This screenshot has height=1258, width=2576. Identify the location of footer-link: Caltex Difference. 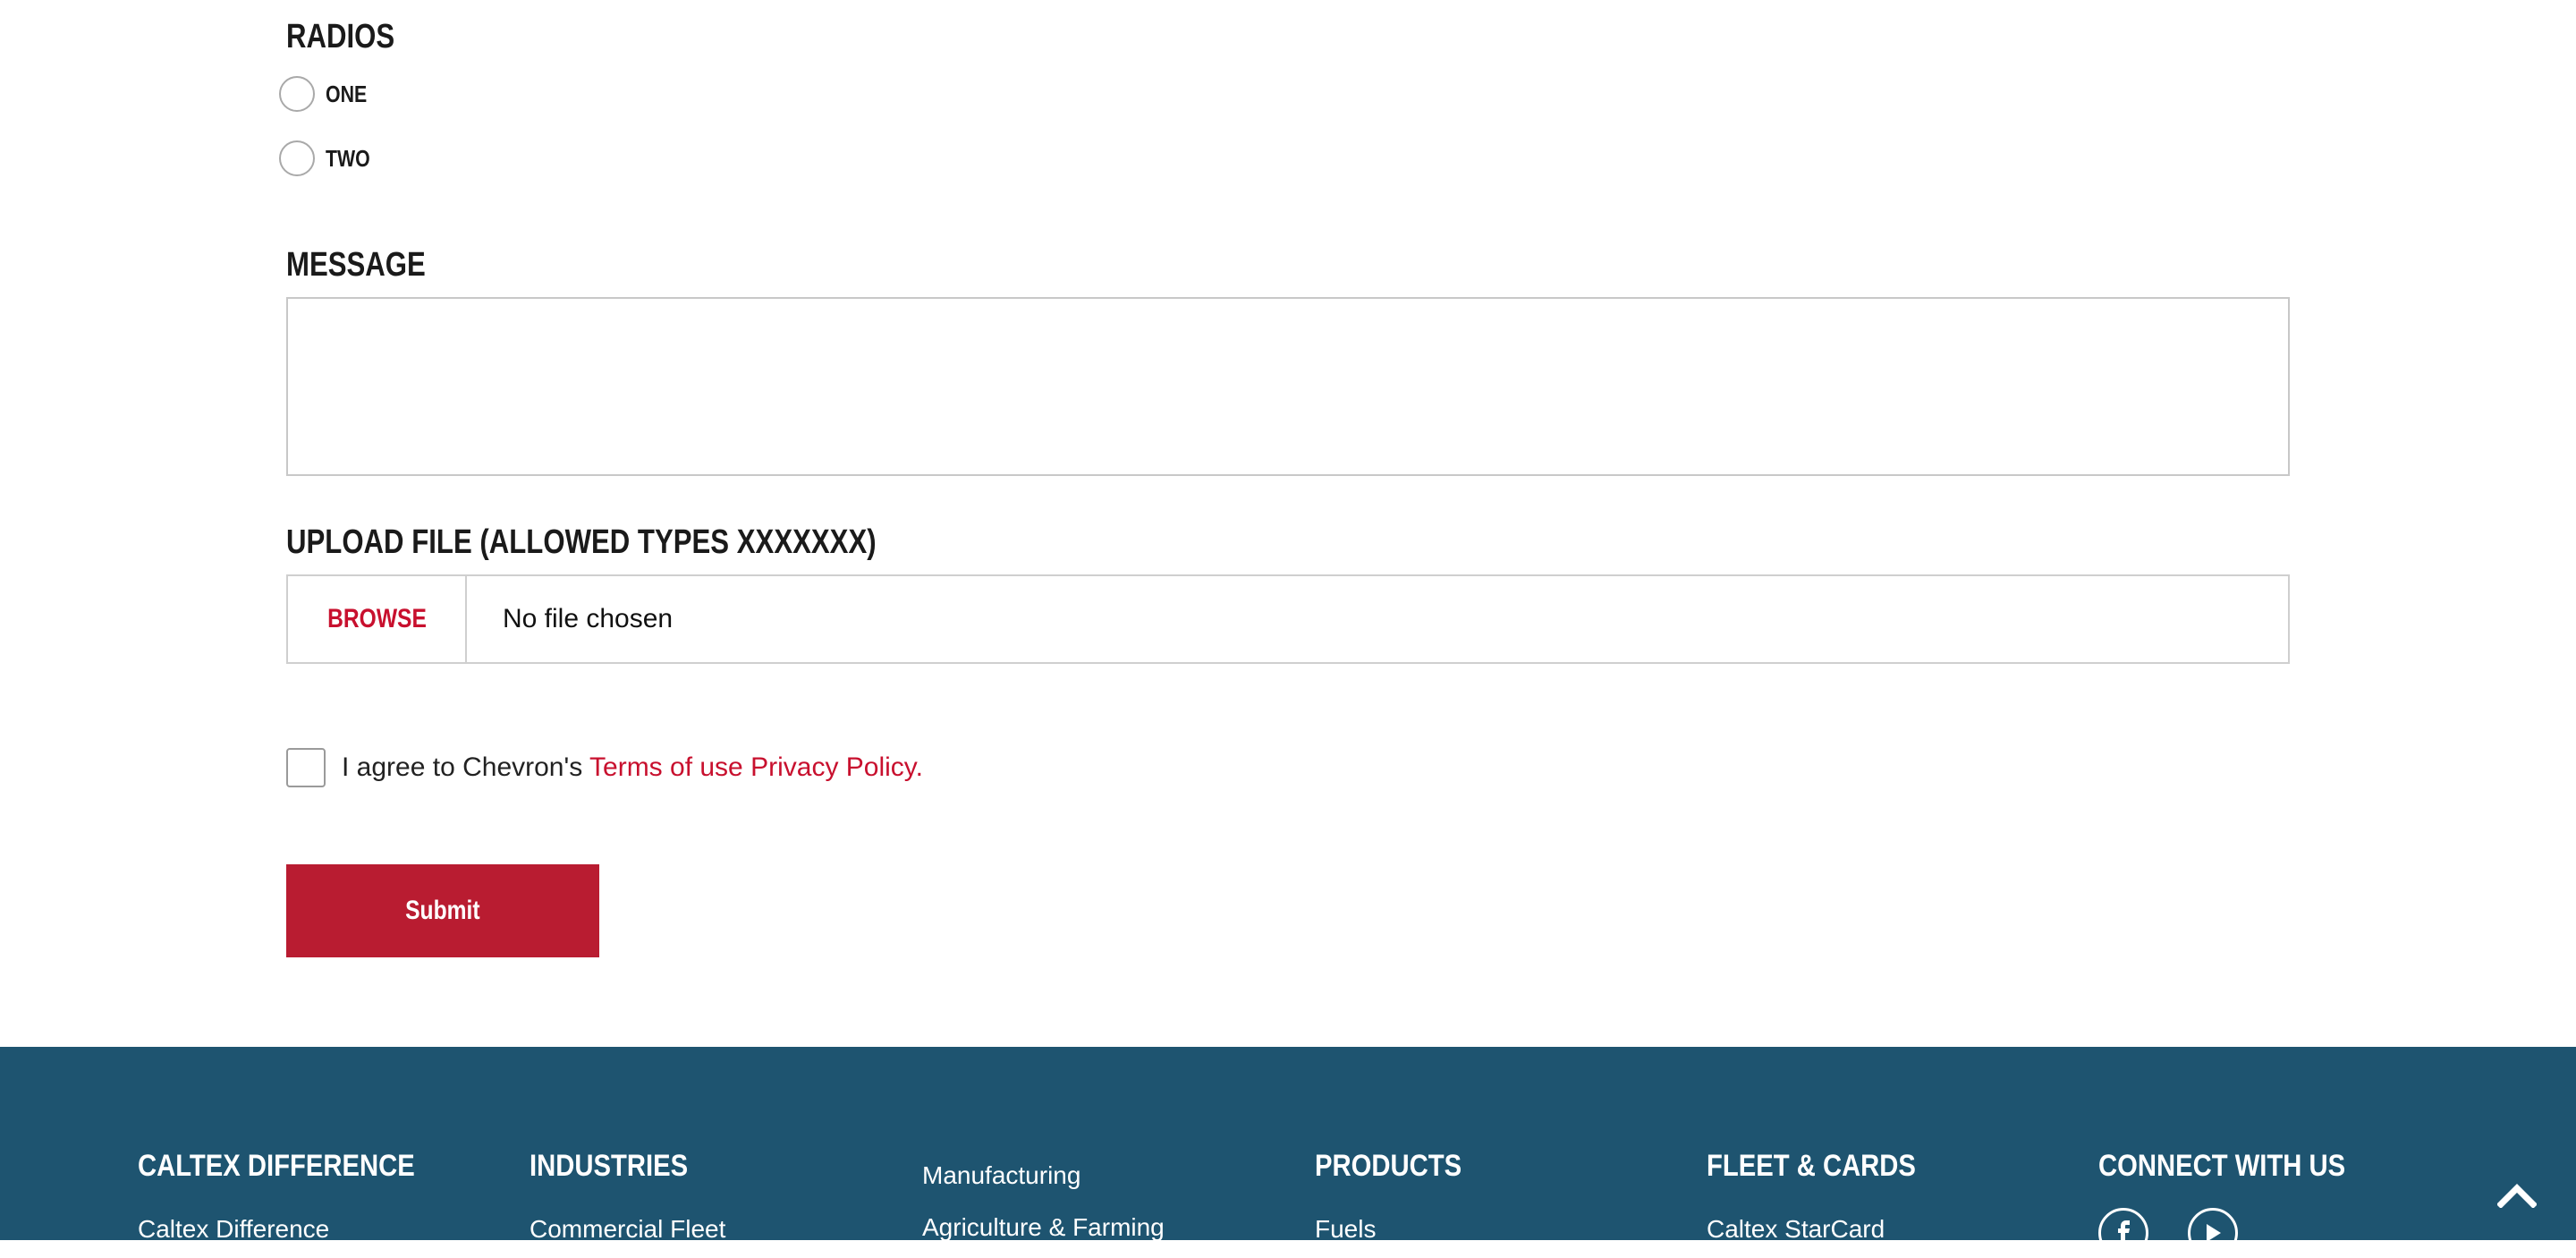
(233, 1229).